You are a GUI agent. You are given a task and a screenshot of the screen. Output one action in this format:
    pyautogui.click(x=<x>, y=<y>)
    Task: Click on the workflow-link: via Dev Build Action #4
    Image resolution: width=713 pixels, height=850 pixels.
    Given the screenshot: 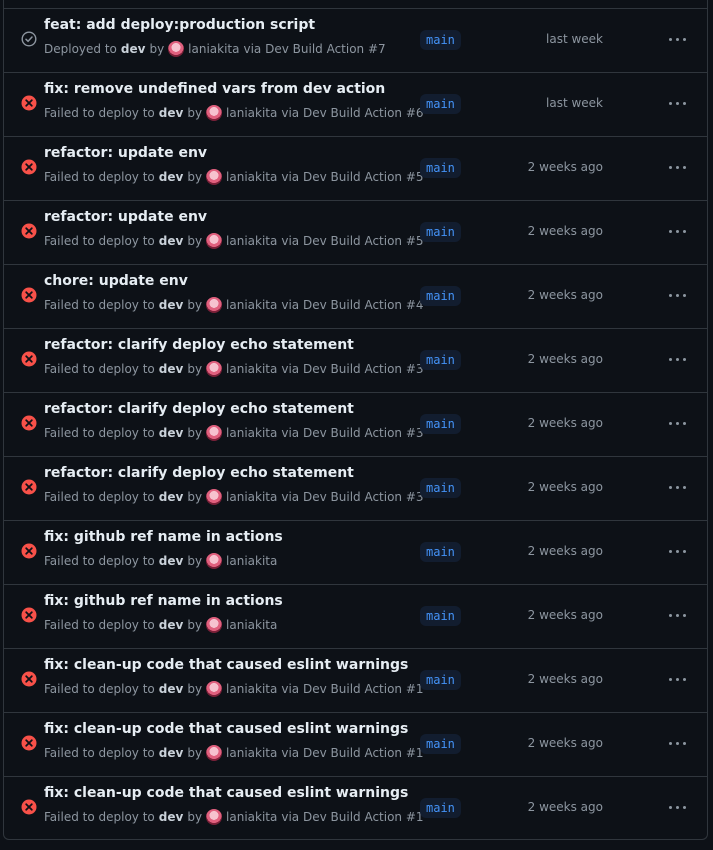 What is the action you would take?
    pyautogui.click(x=352, y=305)
    